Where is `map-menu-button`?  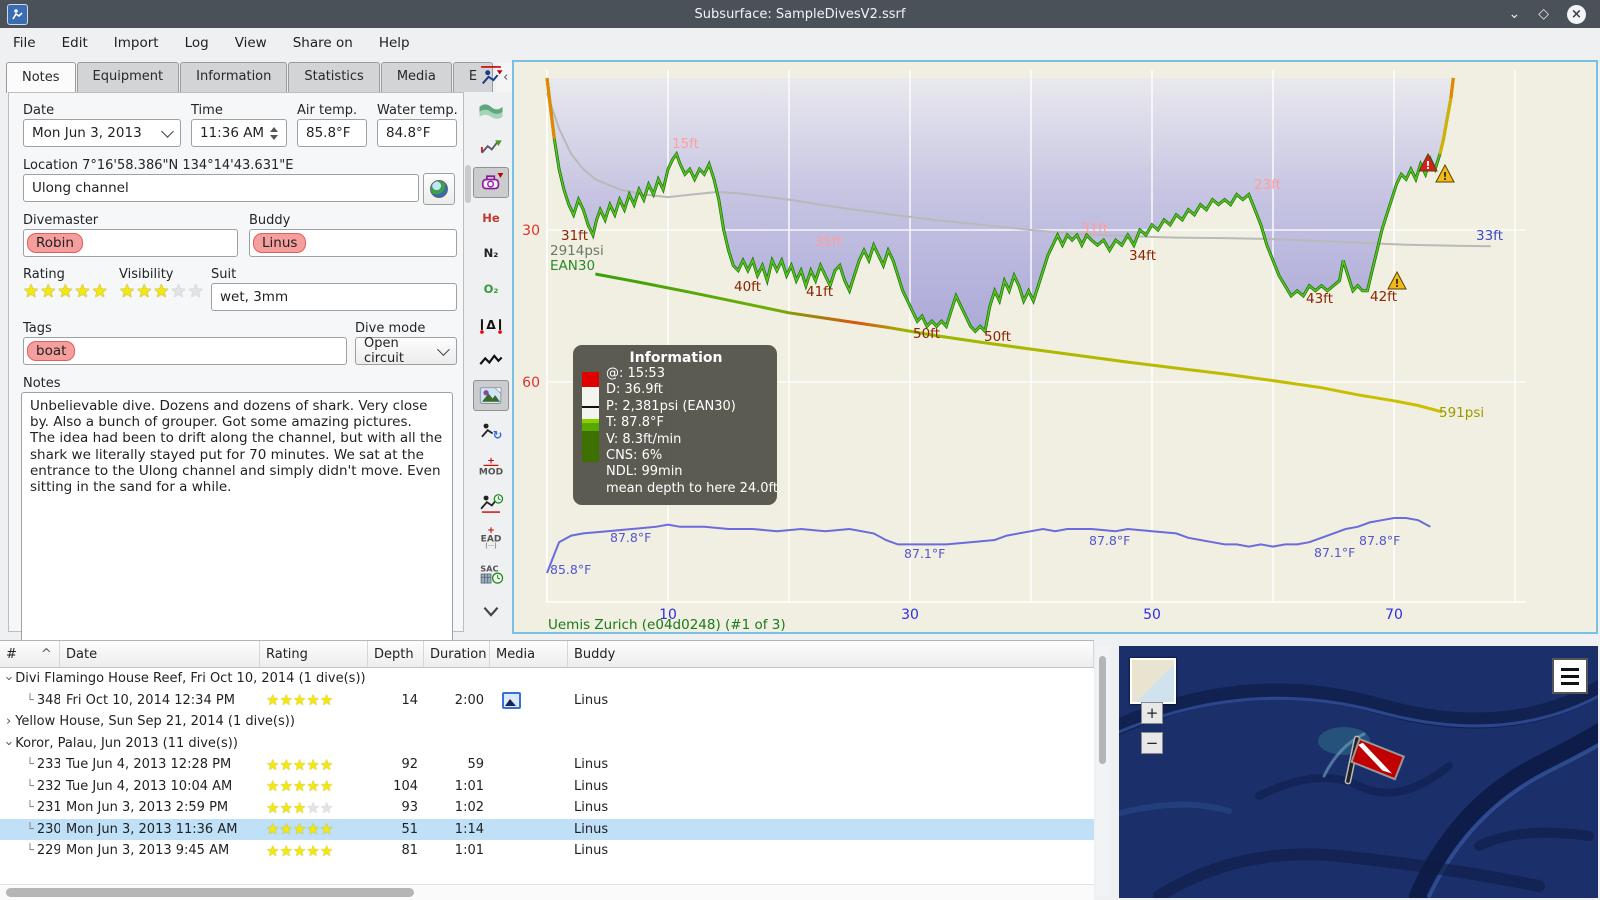 map-menu-button is located at coordinates (1570, 676).